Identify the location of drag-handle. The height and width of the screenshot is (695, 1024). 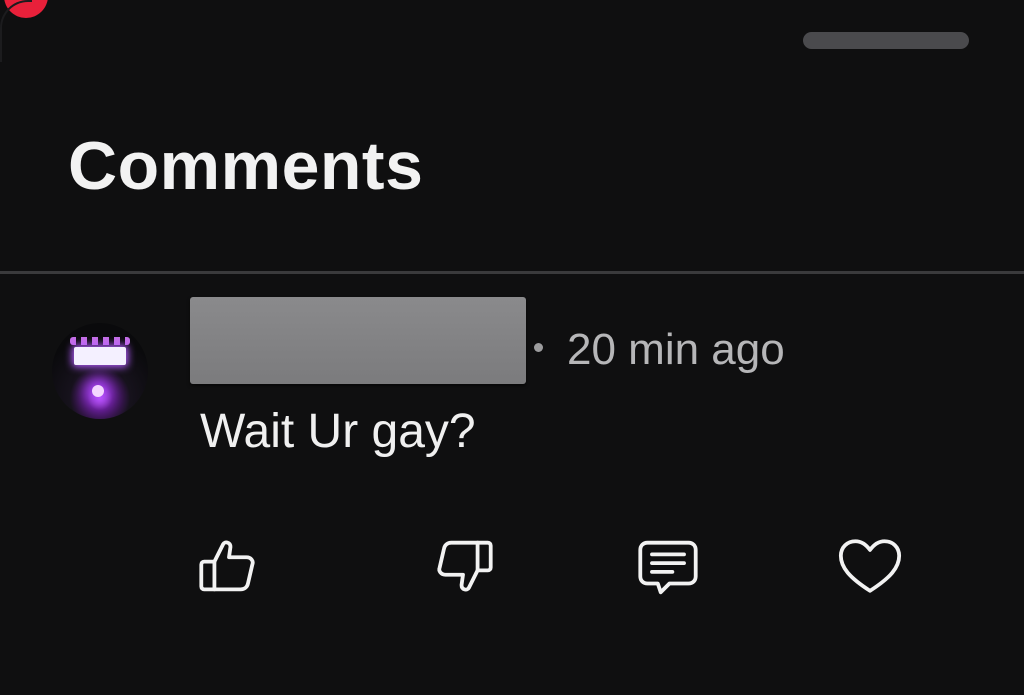
(886, 40).